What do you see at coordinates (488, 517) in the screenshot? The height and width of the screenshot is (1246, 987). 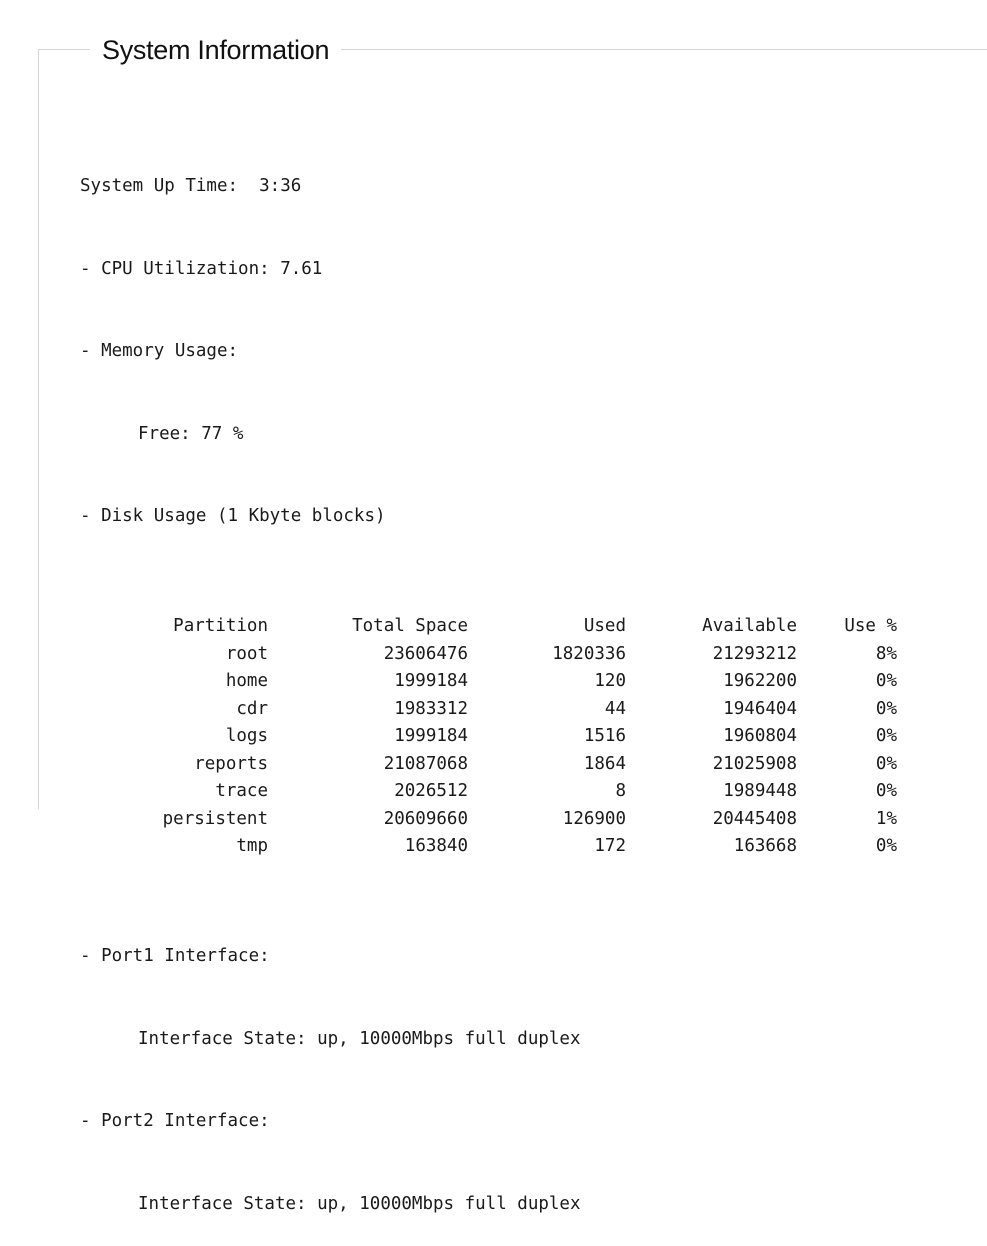 I see `disk-usage-line: - Disk Usage (1 Kbyte blocks)` at bounding box center [488, 517].